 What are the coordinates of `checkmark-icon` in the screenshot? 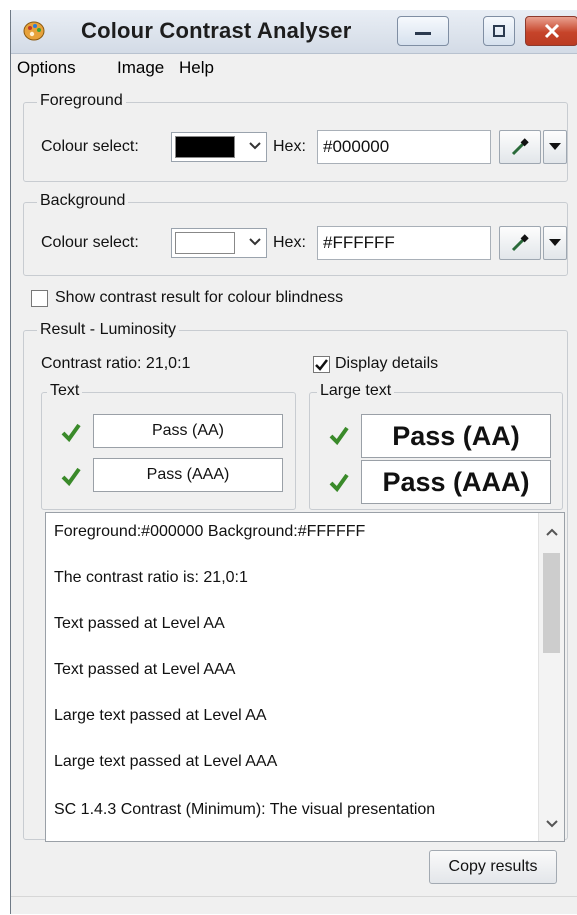 It's located at (321, 365).